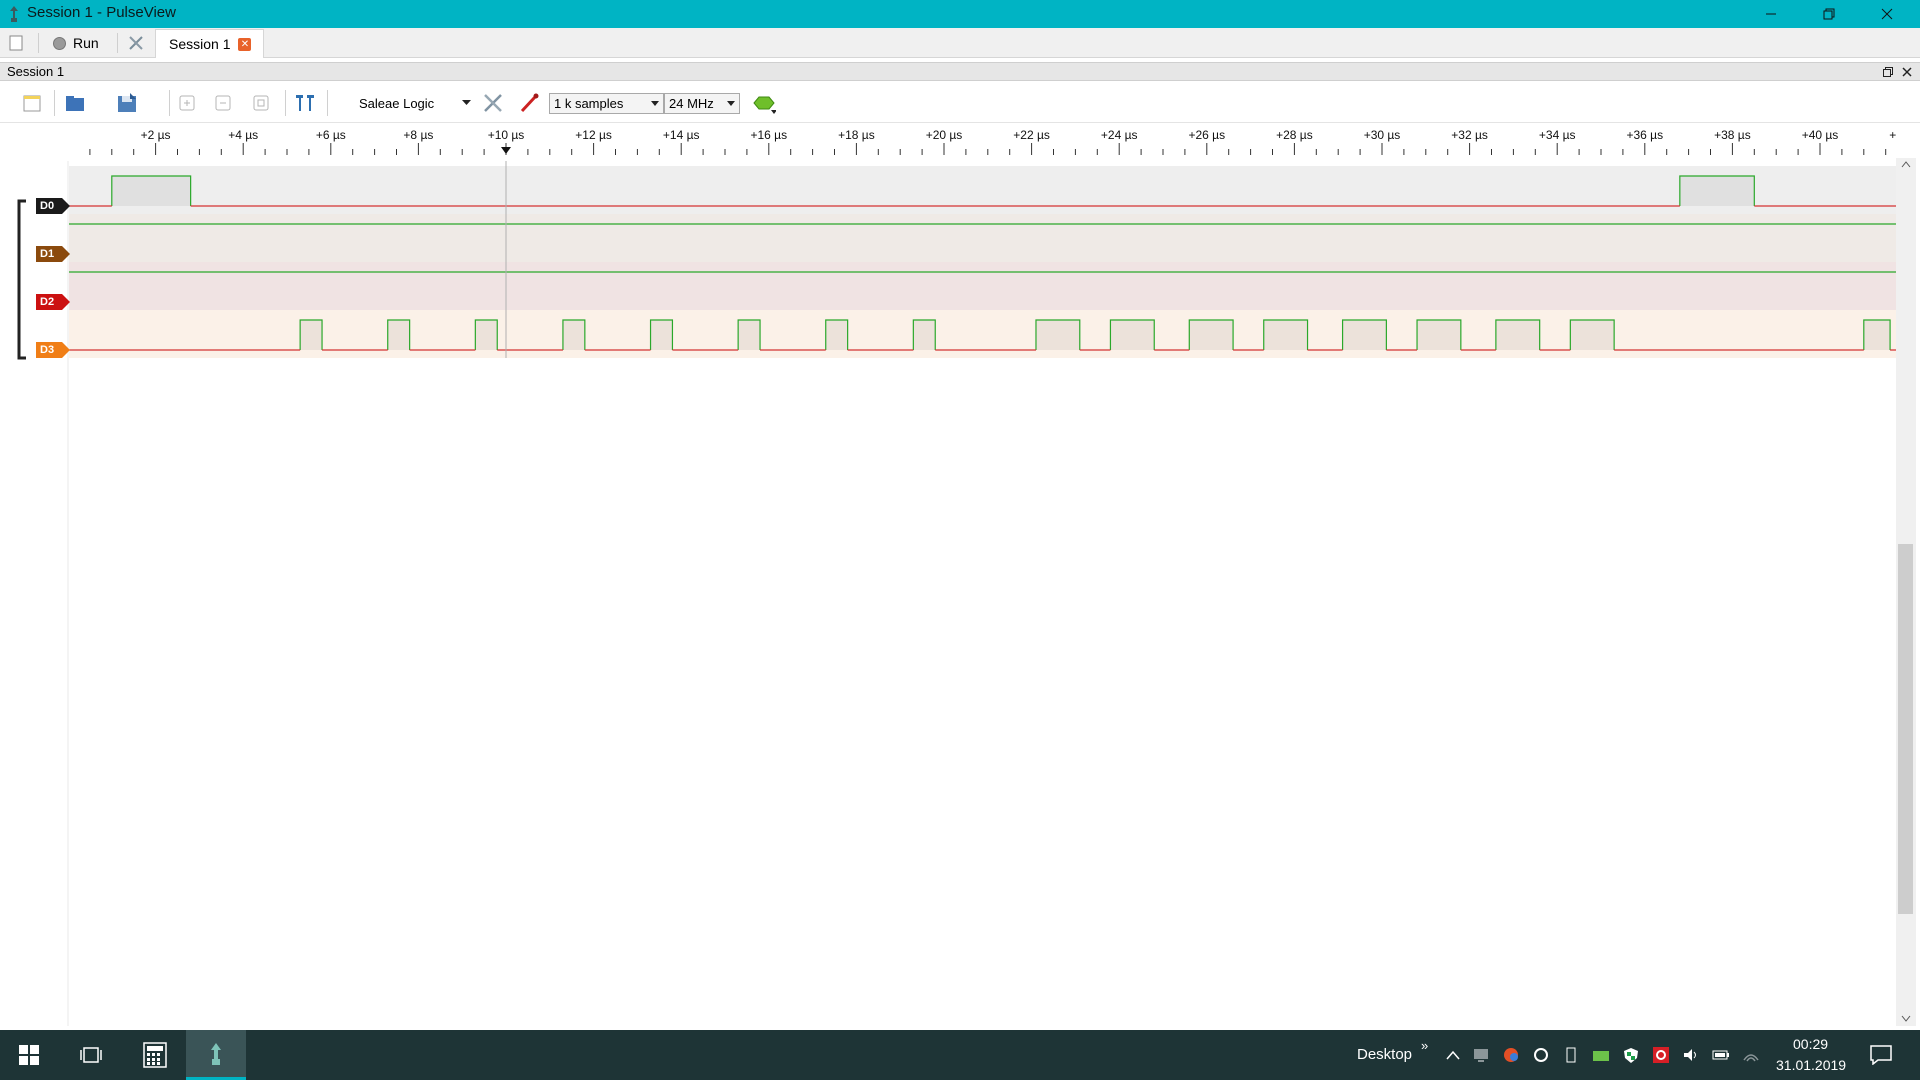  I want to click on channel-label-d1: D1, so click(53, 254).